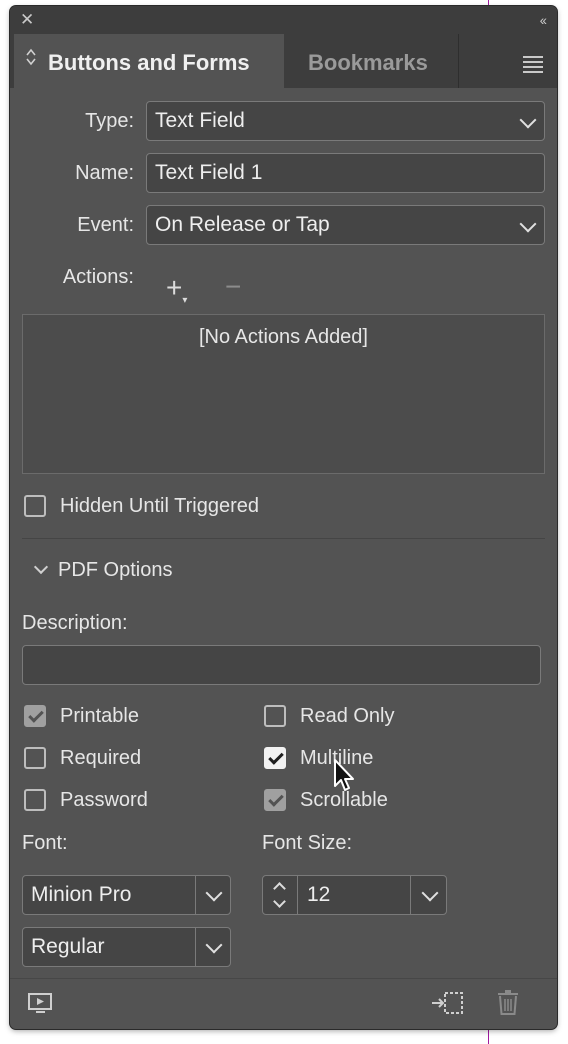 Image resolution: width=568 pixels, height=1044 pixels. What do you see at coordinates (242, 224) in the screenshot?
I see `event-value: On Release or Tap` at bounding box center [242, 224].